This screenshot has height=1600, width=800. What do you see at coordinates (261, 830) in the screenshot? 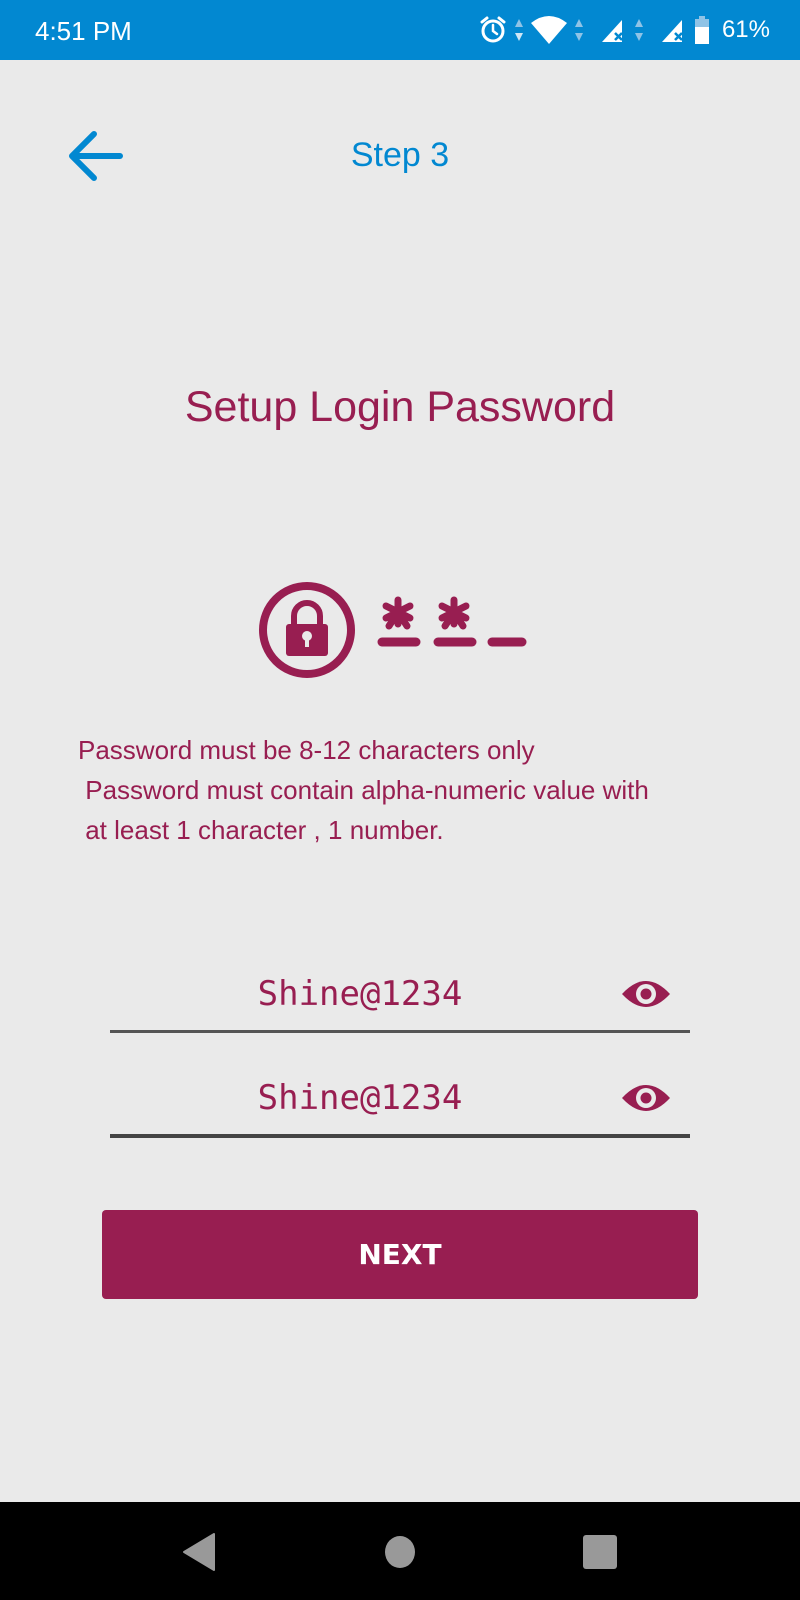
I see `rule-alphanumeric-cont: at least 1 character , 1 number.` at bounding box center [261, 830].